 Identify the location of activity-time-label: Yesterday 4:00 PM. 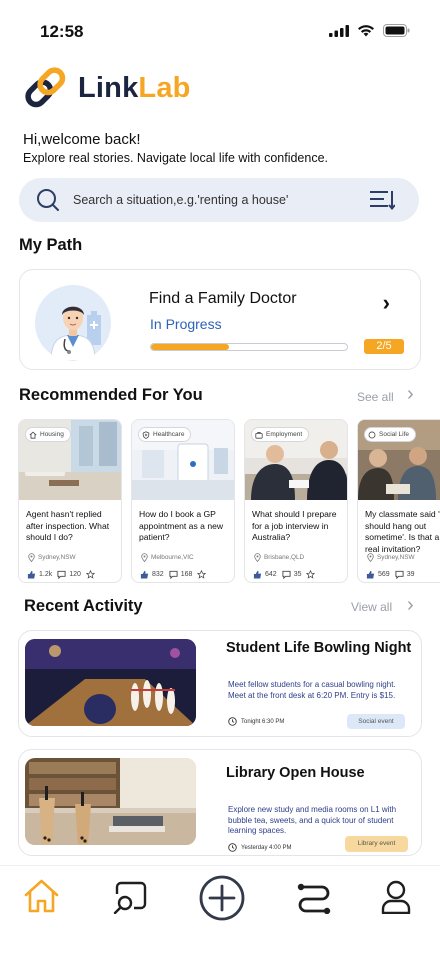
(266, 847).